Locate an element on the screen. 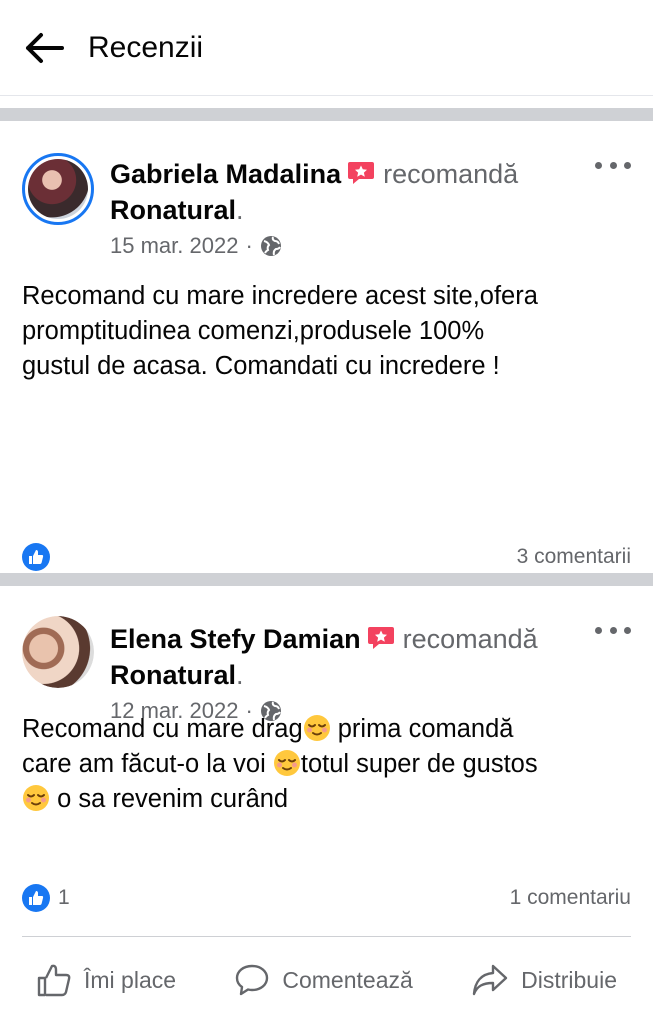 The image size is (653, 1024). reaction-summary is located at coordinates (40, 557).